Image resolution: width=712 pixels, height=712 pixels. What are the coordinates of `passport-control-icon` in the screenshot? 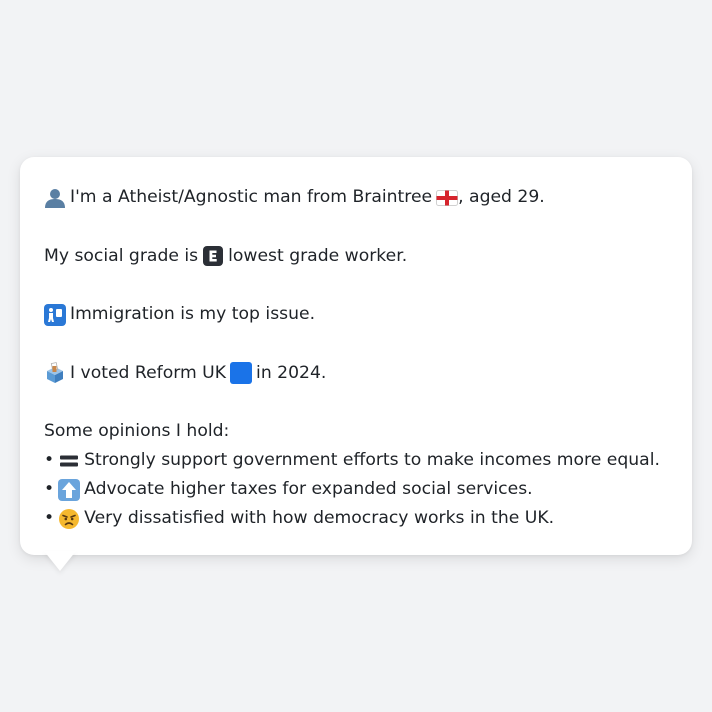 It's located at (55, 314).